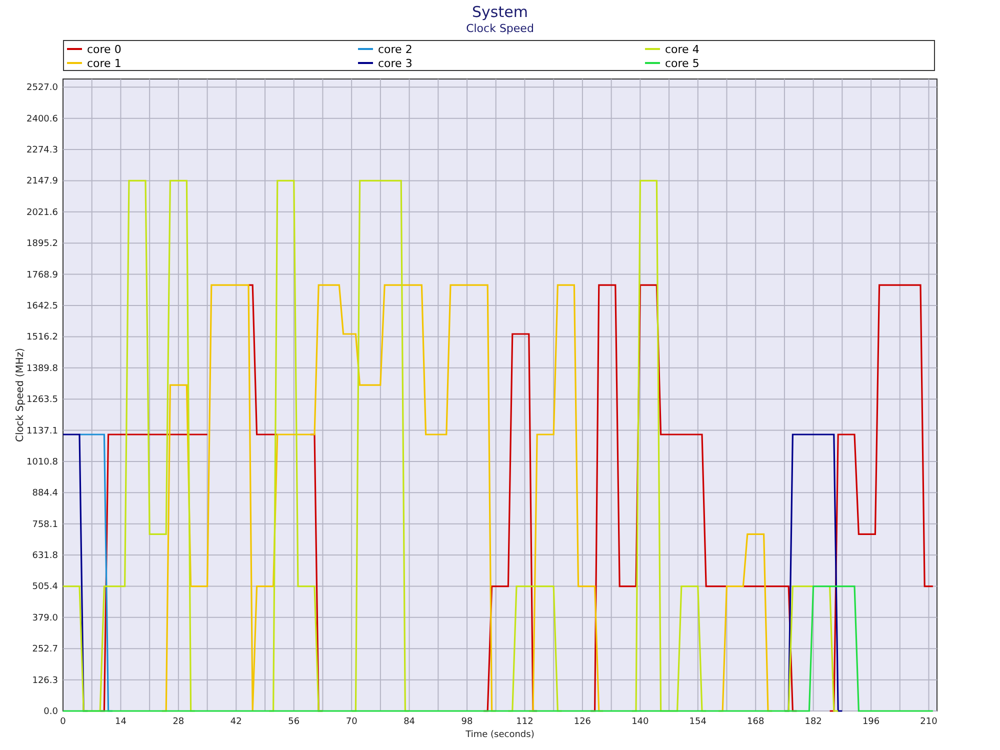  What do you see at coordinates (42, 244) in the screenshot?
I see `y-tick-label: 1895.2` at bounding box center [42, 244].